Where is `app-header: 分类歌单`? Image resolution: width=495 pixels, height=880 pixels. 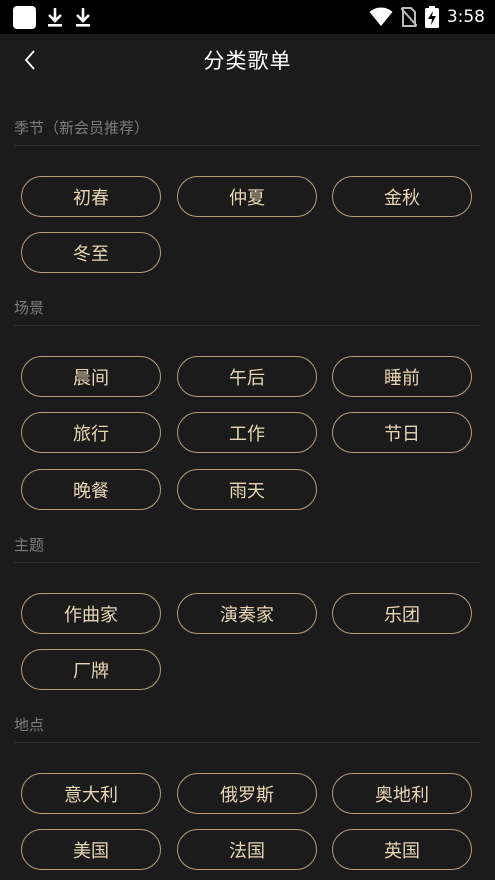 app-header: 分类歌单 is located at coordinates (247, 60).